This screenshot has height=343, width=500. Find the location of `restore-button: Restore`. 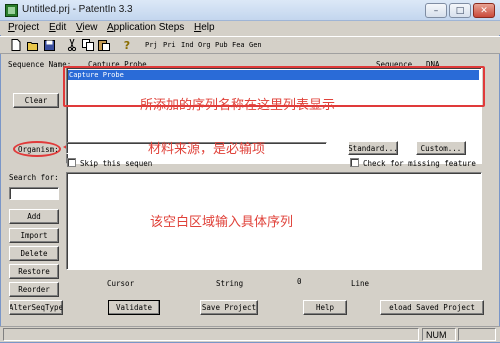

restore-button: Restore is located at coordinates (34, 271).